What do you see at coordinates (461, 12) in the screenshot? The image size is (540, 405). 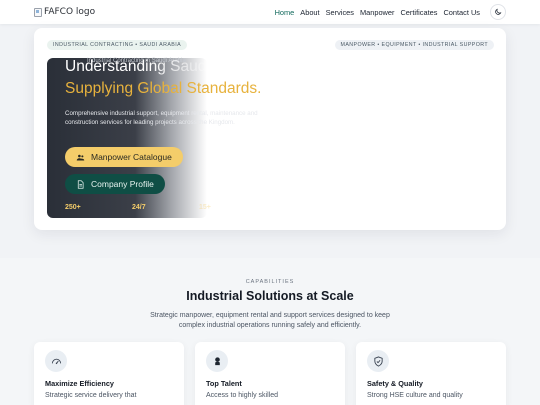 I see `nav-contact-us: Contact Us` at bounding box center [461, 12].